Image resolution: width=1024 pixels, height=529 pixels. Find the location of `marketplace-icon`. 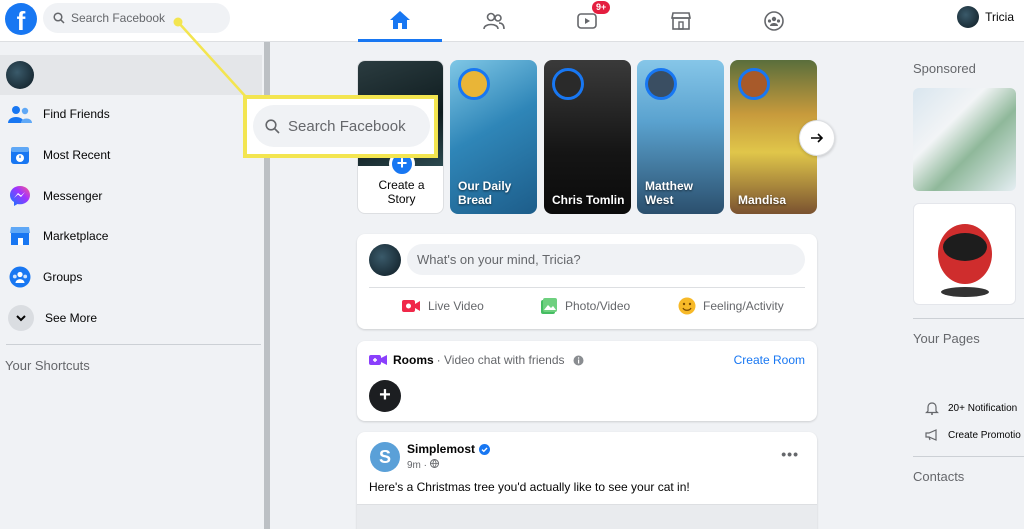

marketplace-icon is located at coordinates (20, 236).